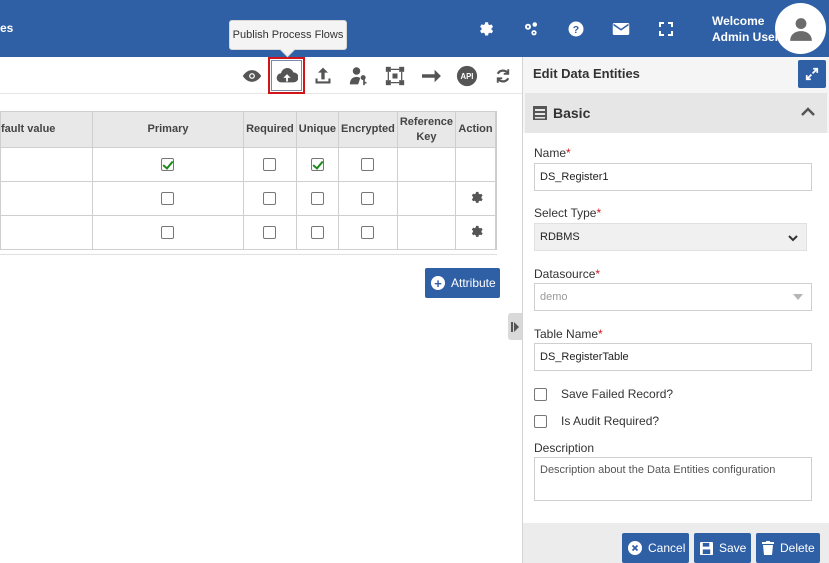 Image resolution: width=829 pixels, height=563 pixels. Describe the element at coordinates (797, 548) in the screenshot. I see `delete-label: Delete` at that location.